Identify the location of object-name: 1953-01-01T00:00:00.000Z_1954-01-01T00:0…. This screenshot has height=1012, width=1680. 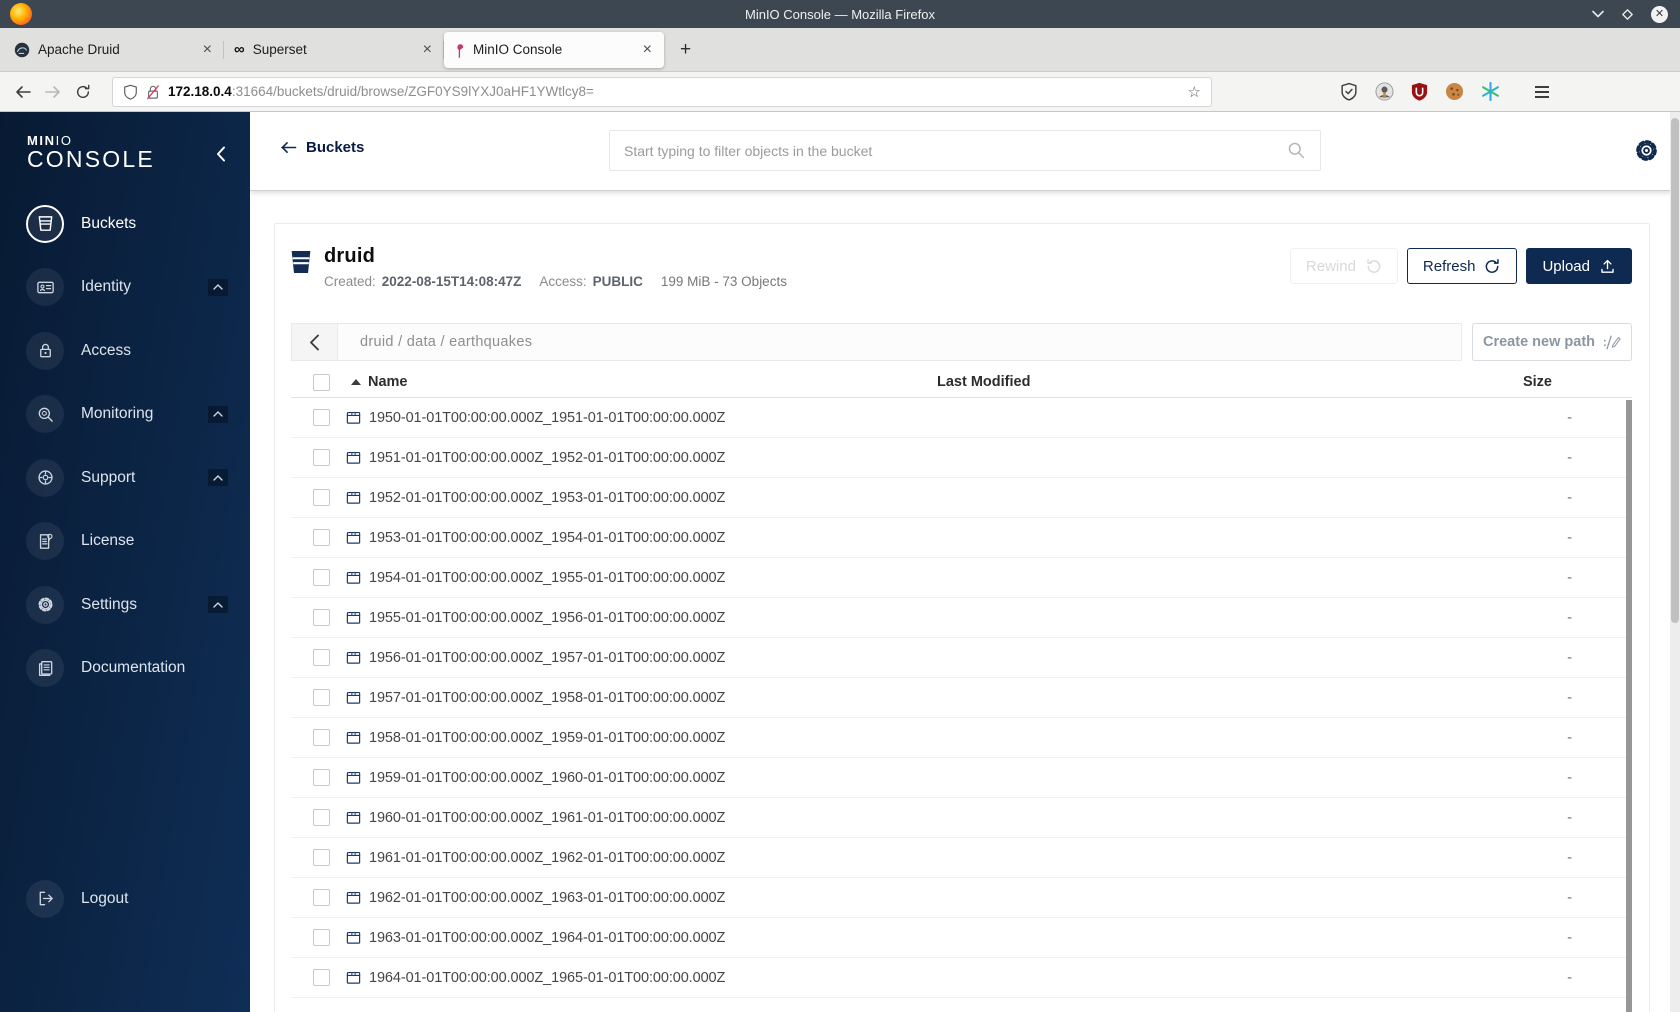
(547, 538).